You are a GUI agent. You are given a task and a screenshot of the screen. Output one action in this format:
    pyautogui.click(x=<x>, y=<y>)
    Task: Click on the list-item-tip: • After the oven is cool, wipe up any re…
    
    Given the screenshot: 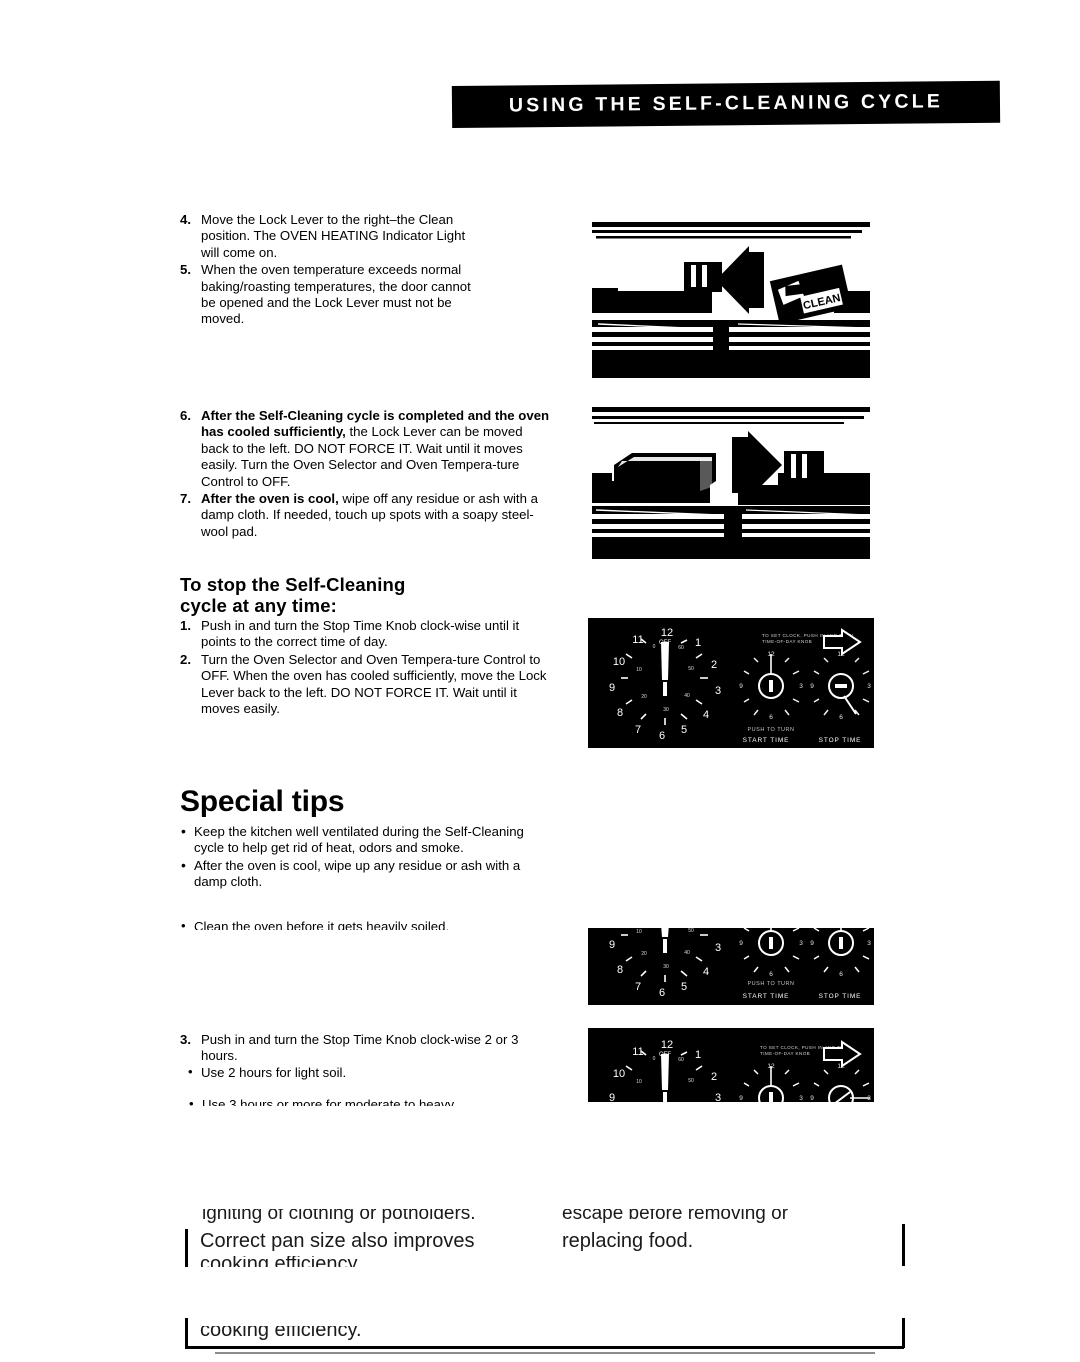 What is the action you would take?
    pyautogui.click(x=366, y=873)
    